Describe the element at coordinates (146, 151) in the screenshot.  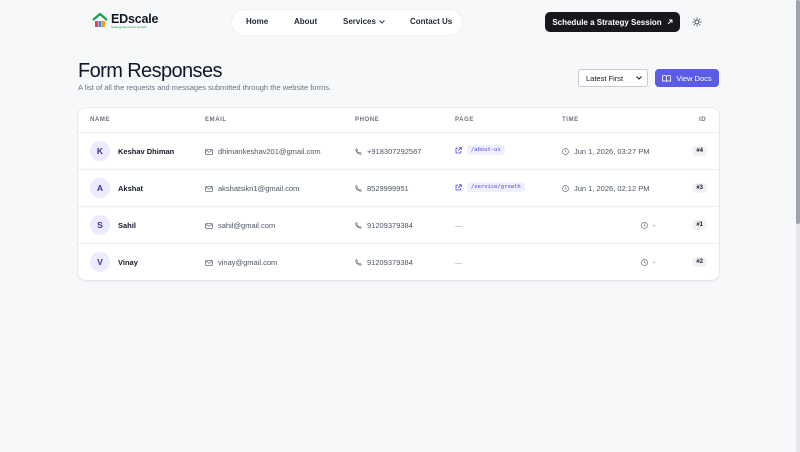
I see `row-name: Keshav Dhiman` at that location.